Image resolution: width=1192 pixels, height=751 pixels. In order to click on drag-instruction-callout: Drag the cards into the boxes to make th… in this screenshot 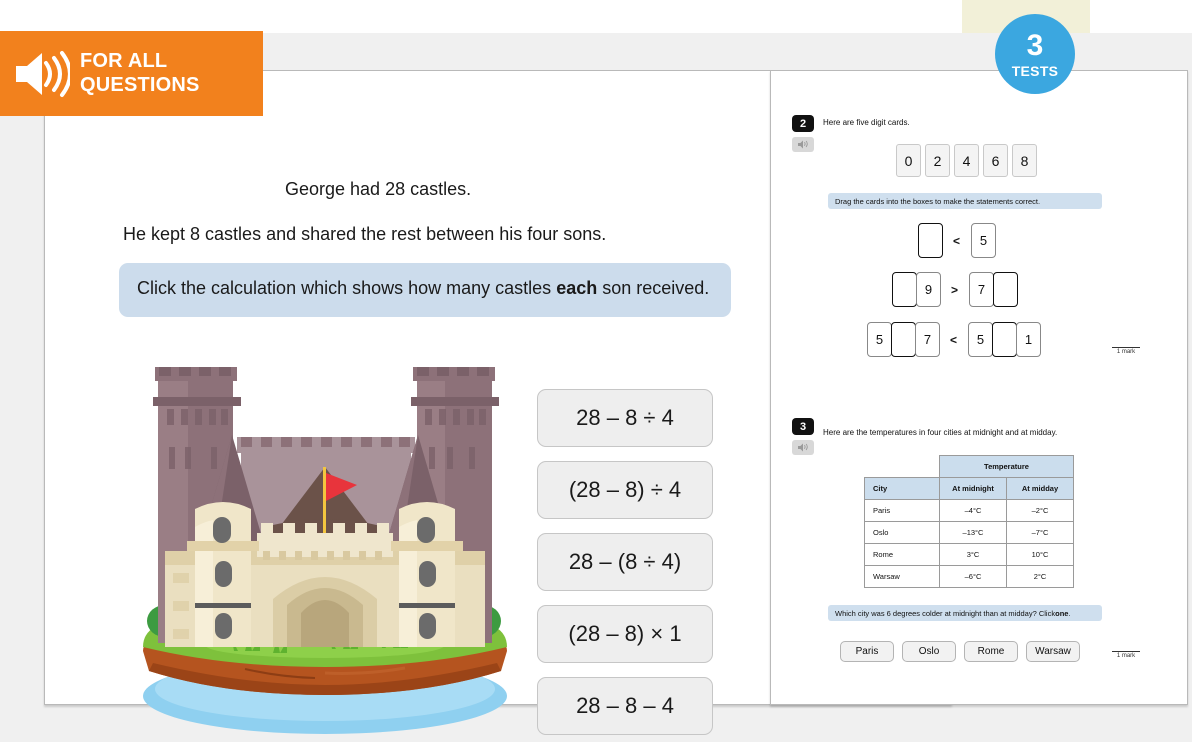, I will do `click(965, 201)`.